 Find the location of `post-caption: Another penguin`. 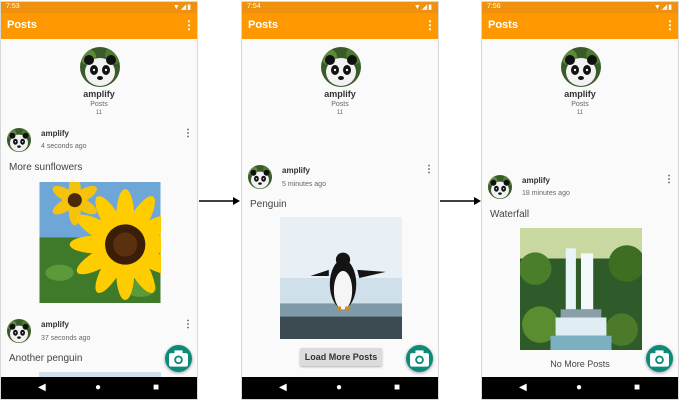

post-caption: Another penguin is located at coordinates (46, 358).